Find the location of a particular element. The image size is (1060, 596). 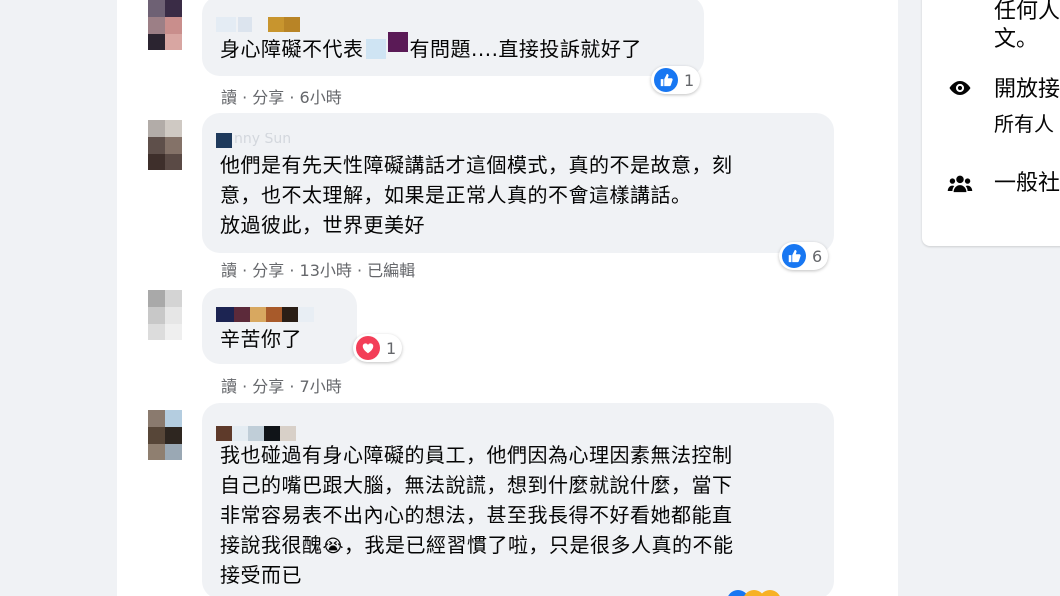

reaction-badge-partial is located at coordinates (762, 593).